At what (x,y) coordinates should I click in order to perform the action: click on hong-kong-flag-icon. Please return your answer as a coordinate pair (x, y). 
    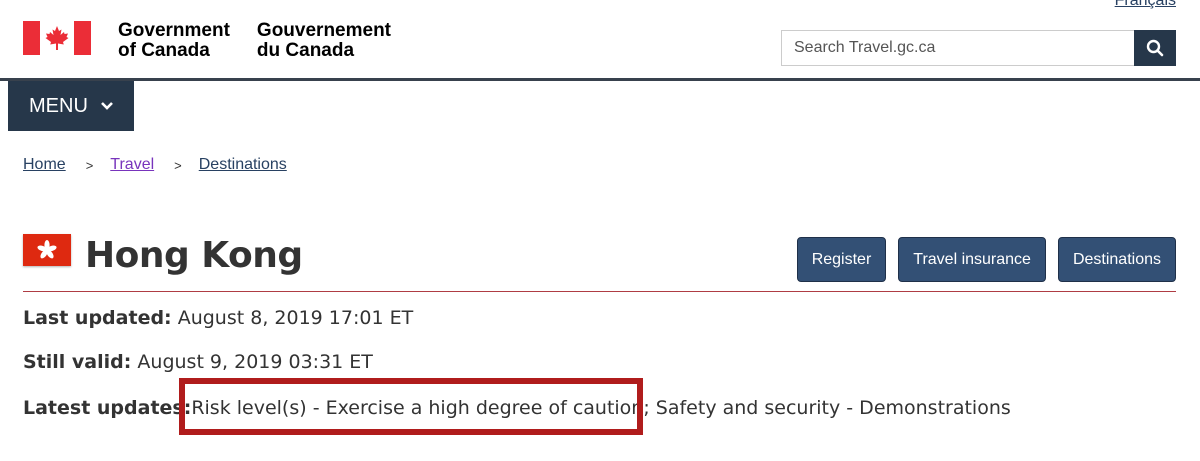
    Looking at the image, I should click on (47, 250).